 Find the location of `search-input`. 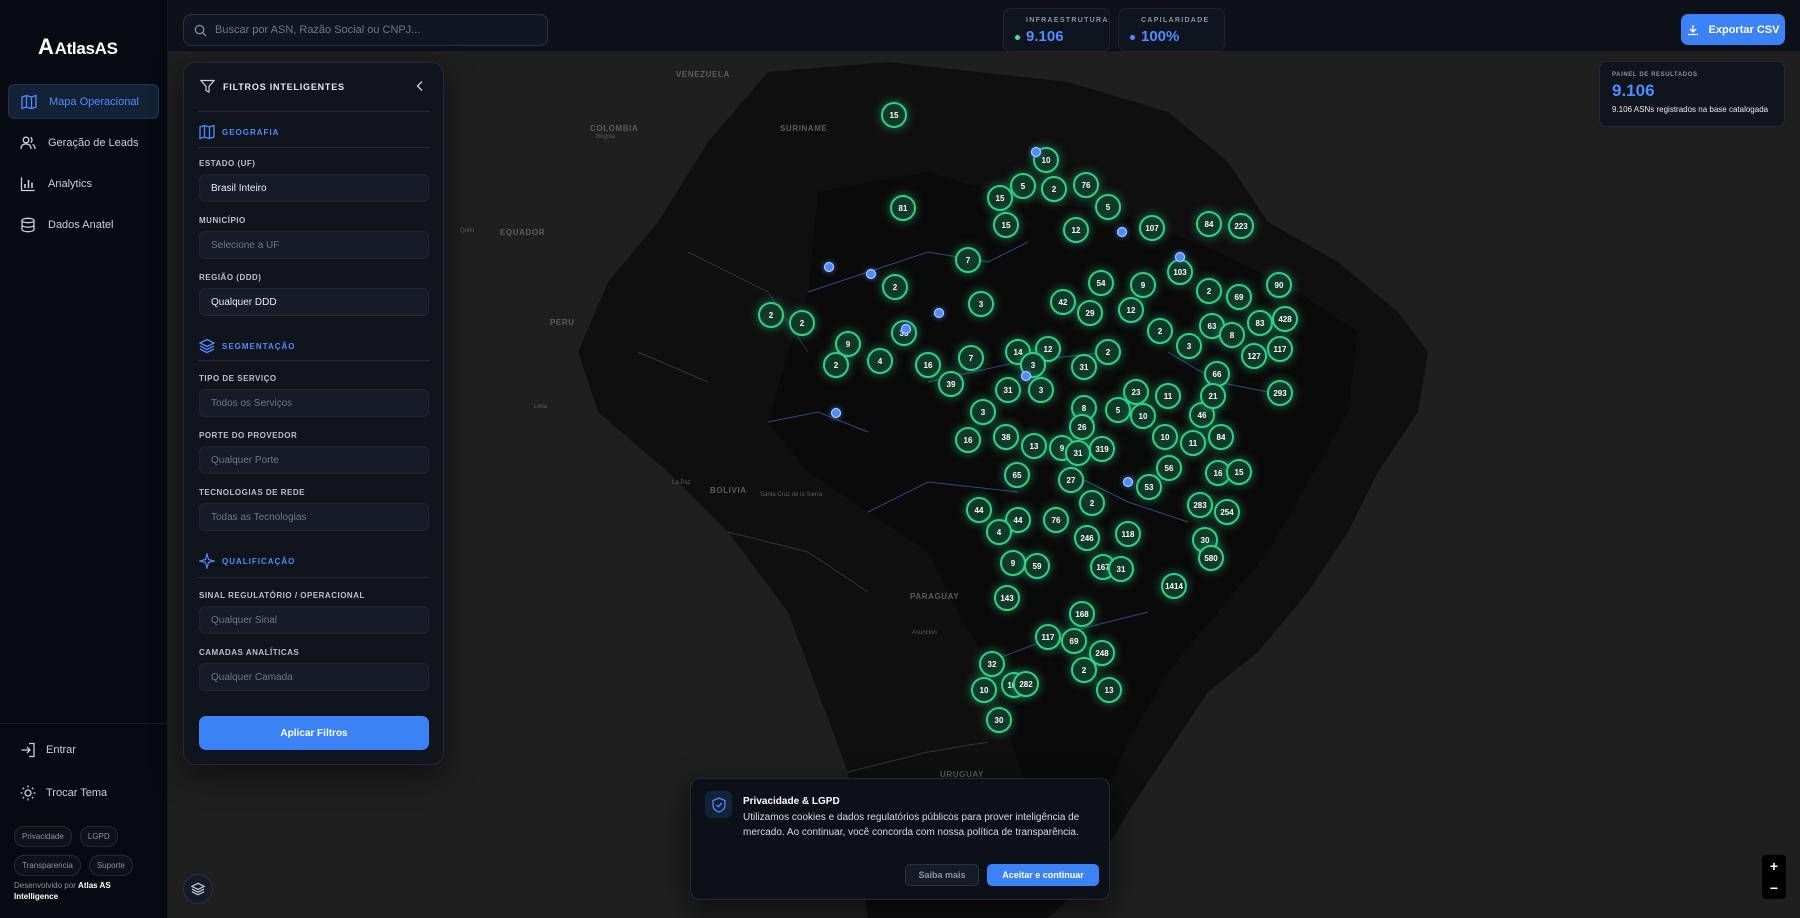

search-input is located at coordinates (375, 30).